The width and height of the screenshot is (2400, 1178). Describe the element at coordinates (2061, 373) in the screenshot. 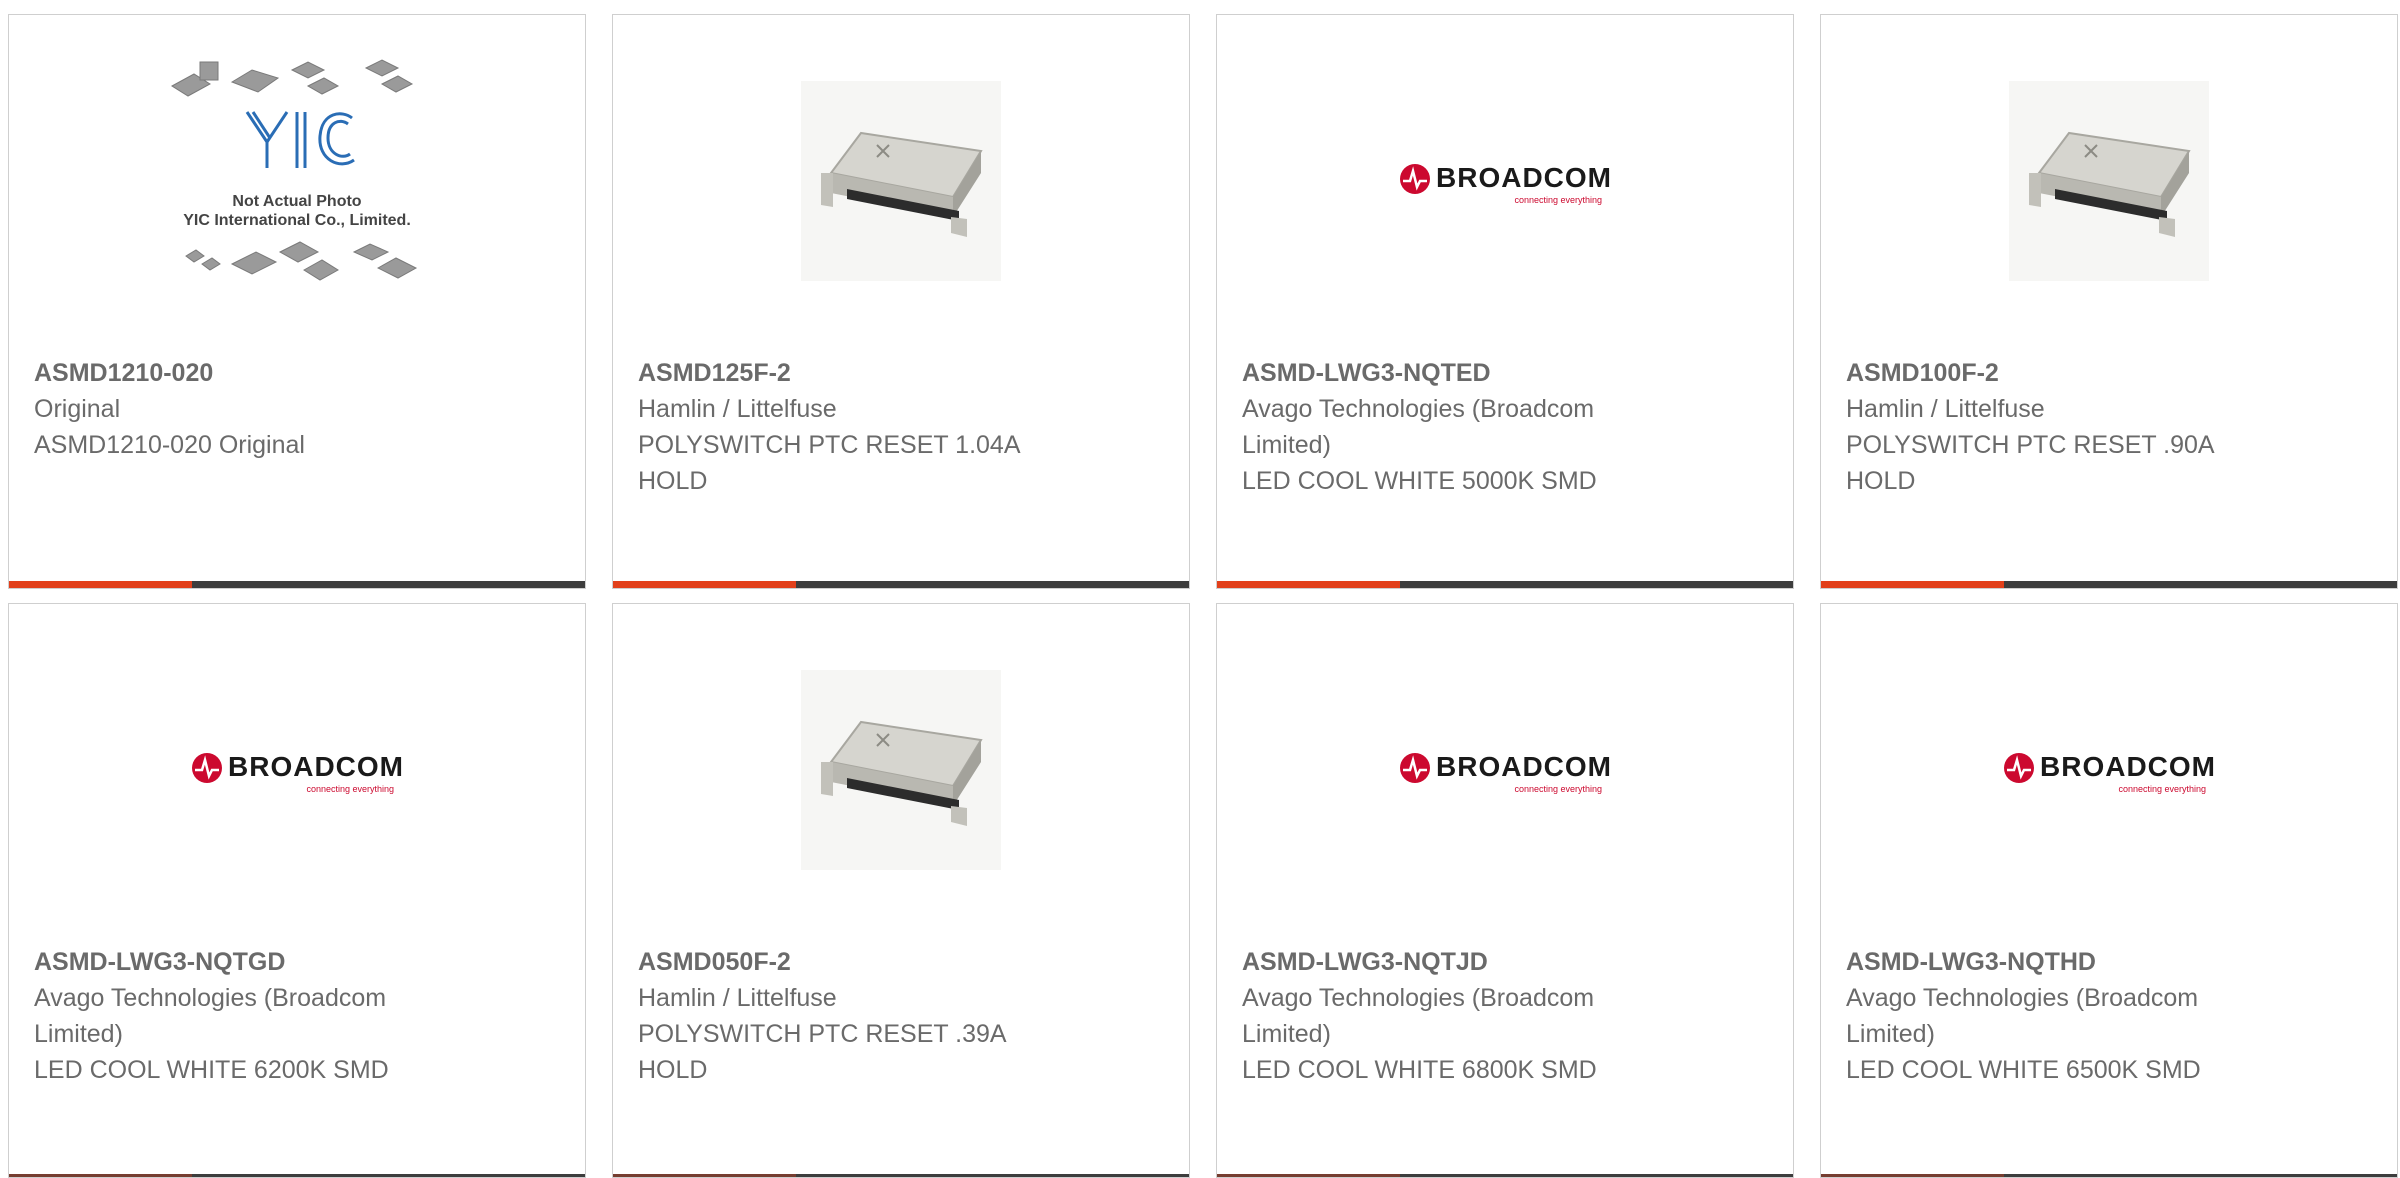

I see `part-number: ASMD100F-2` at that location.